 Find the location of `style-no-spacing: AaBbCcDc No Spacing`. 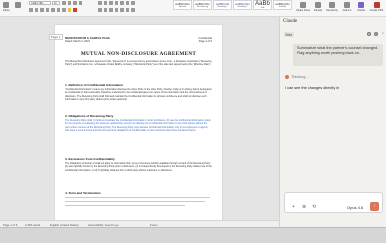

style-no-spacing: AaBbCcDc No Spacing is located at coordinates (202, 5).